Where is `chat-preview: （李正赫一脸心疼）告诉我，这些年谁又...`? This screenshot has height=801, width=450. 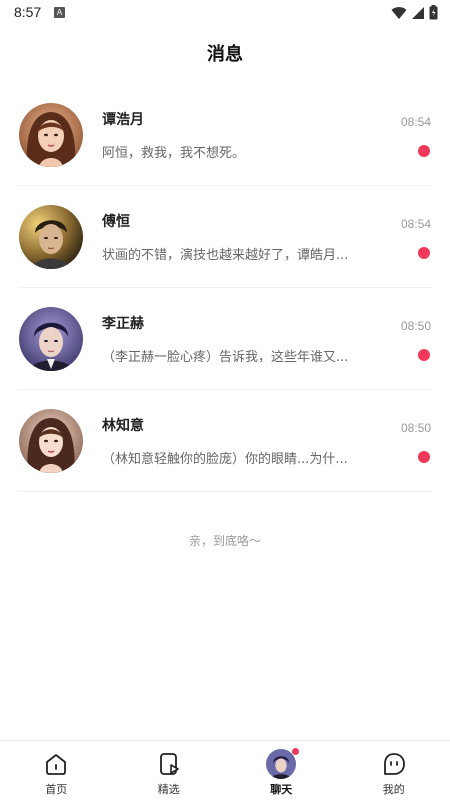 chat-preview: （李正赫一脸心疼）告诉我，这些年谁又... is located at coordinates (237, 355).